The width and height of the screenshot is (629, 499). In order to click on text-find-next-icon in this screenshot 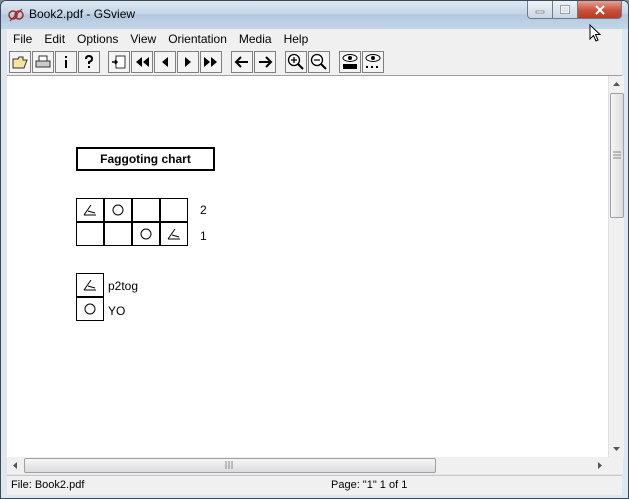, I will do `click(373, 61)`.